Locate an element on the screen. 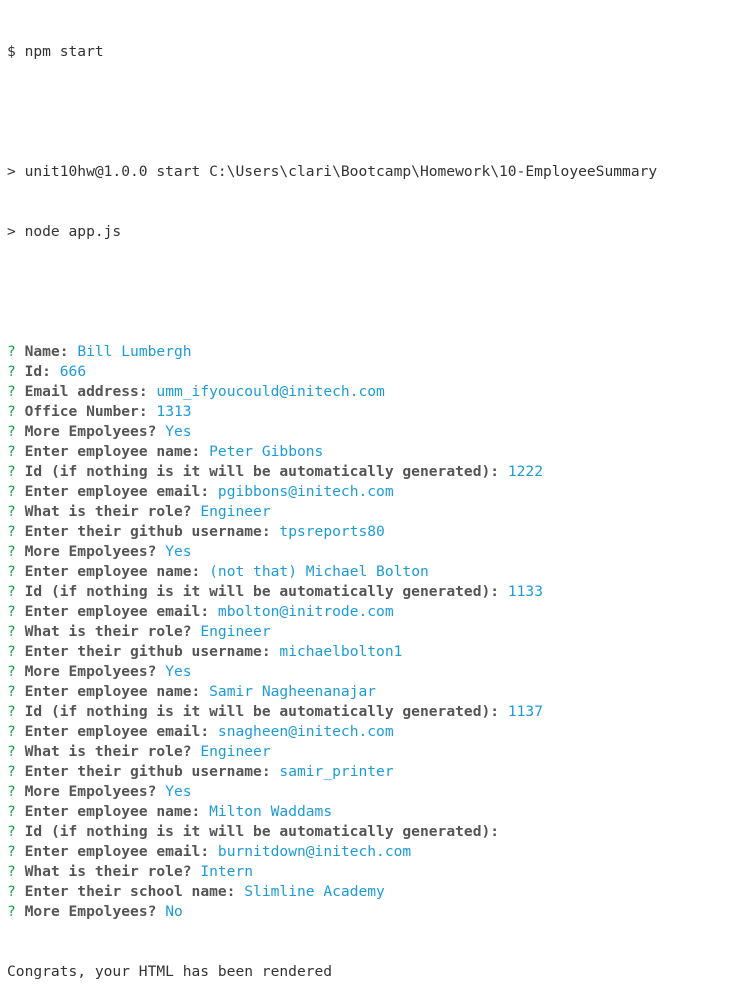 This screenshot has width=739, height=1002. prompt-label: Enter their school name: is located at coordinates (130, 891).